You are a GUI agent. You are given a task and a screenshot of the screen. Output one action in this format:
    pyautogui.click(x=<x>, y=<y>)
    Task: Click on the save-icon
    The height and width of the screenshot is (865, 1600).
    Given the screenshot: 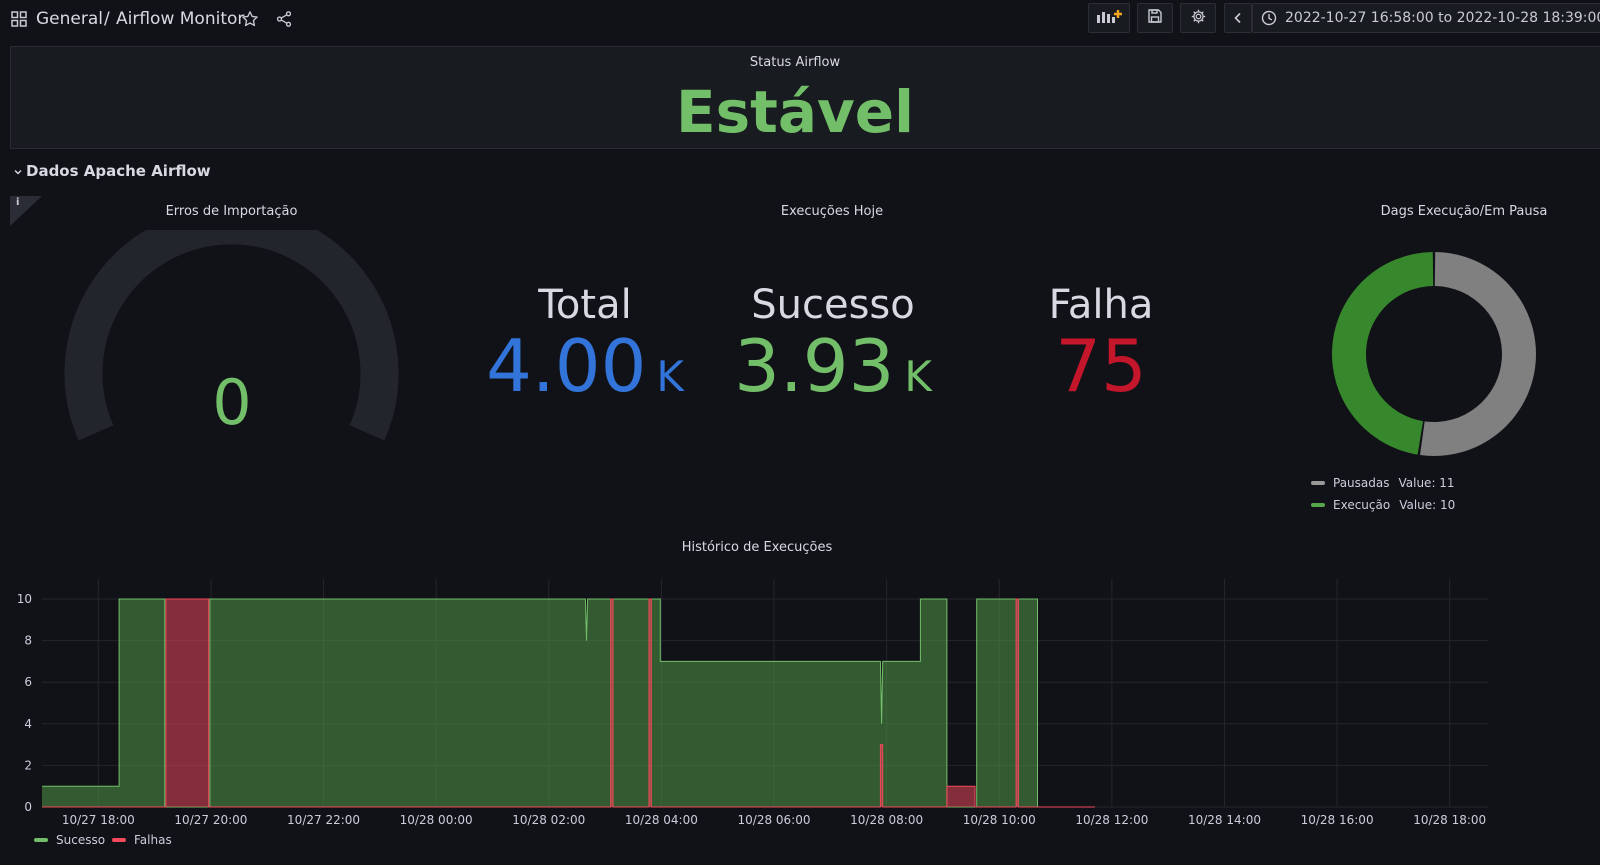 What is the action you would take?
    pyautogui.click(x=1155, y=18)
    